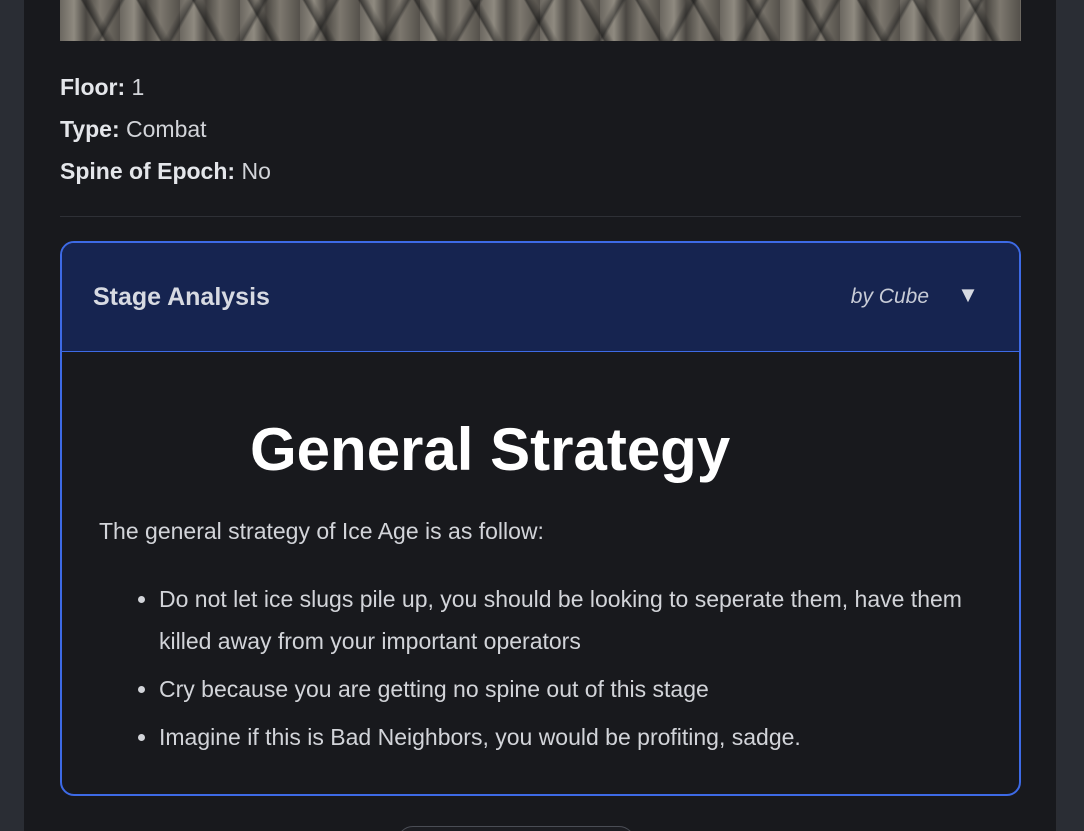  What do you see at coordinates (490, 449) in the screenshot?
I see `strategy-heading: General Strategy` at bounding box center [490, 449].